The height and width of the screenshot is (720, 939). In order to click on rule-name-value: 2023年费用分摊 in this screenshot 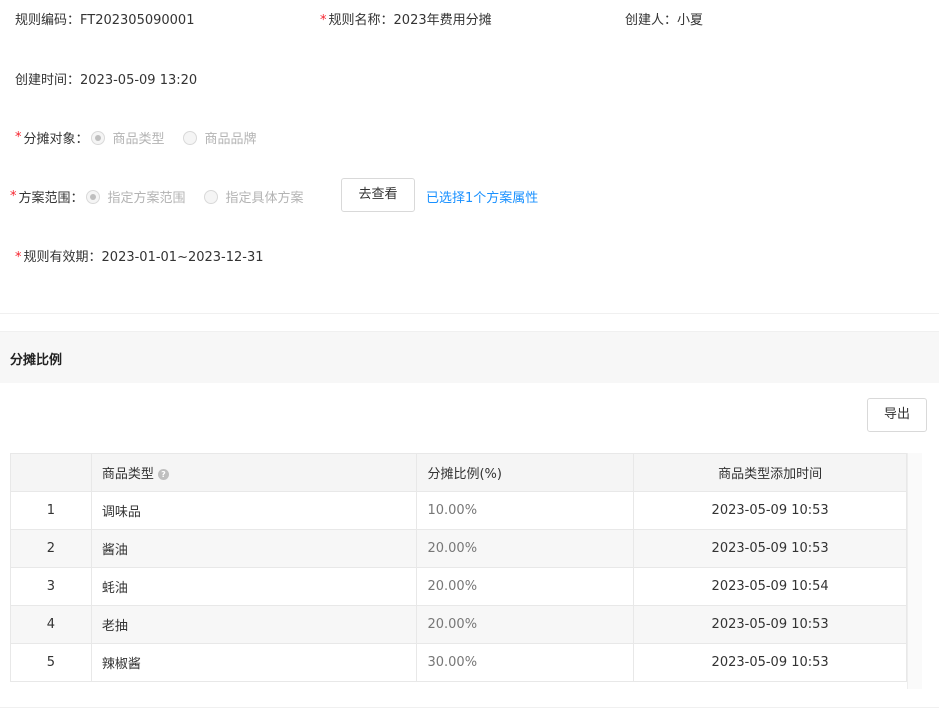, I will do `click(442, 20)`.